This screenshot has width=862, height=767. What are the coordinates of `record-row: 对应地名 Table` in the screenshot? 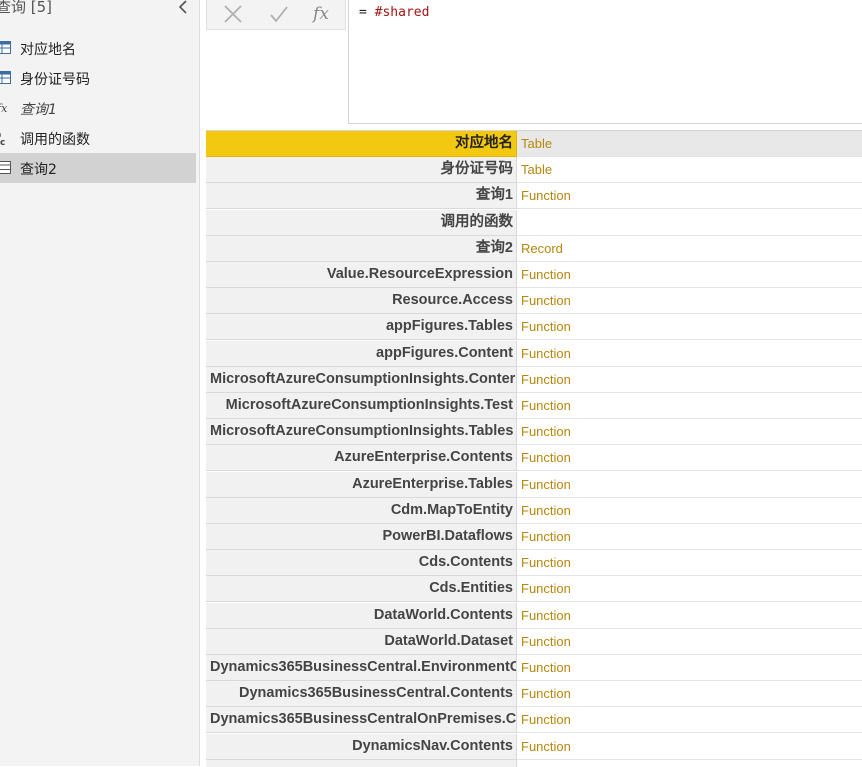 It's located at (534, 144).